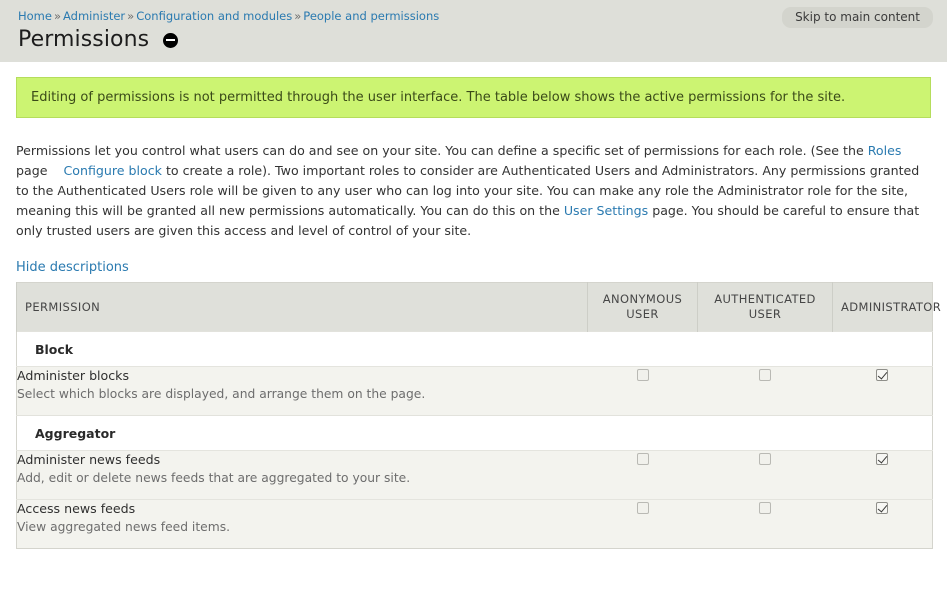  Describe the element at coordinates (886, 307) in the screenshot. I see `column-header-administrator: ADMINISTRATOR` at that location.